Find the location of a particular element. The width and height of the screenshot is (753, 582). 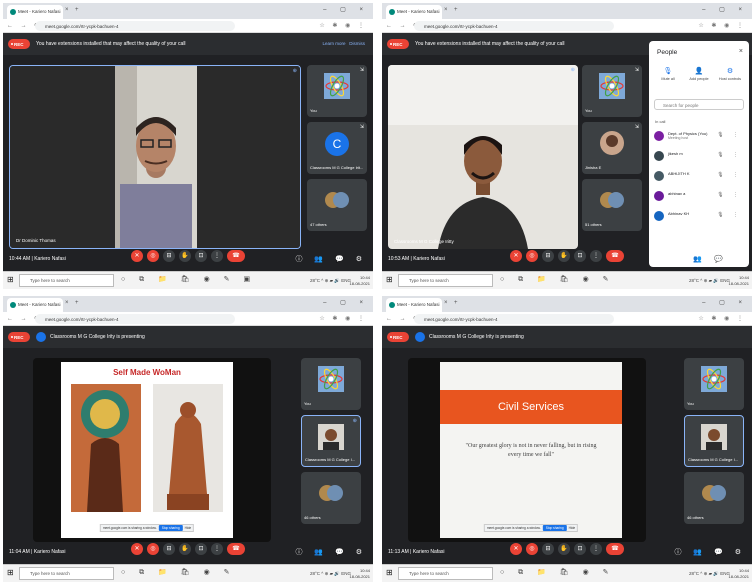

mute-all-button: 🎙 Mute all is located at coordinates (668, 74).